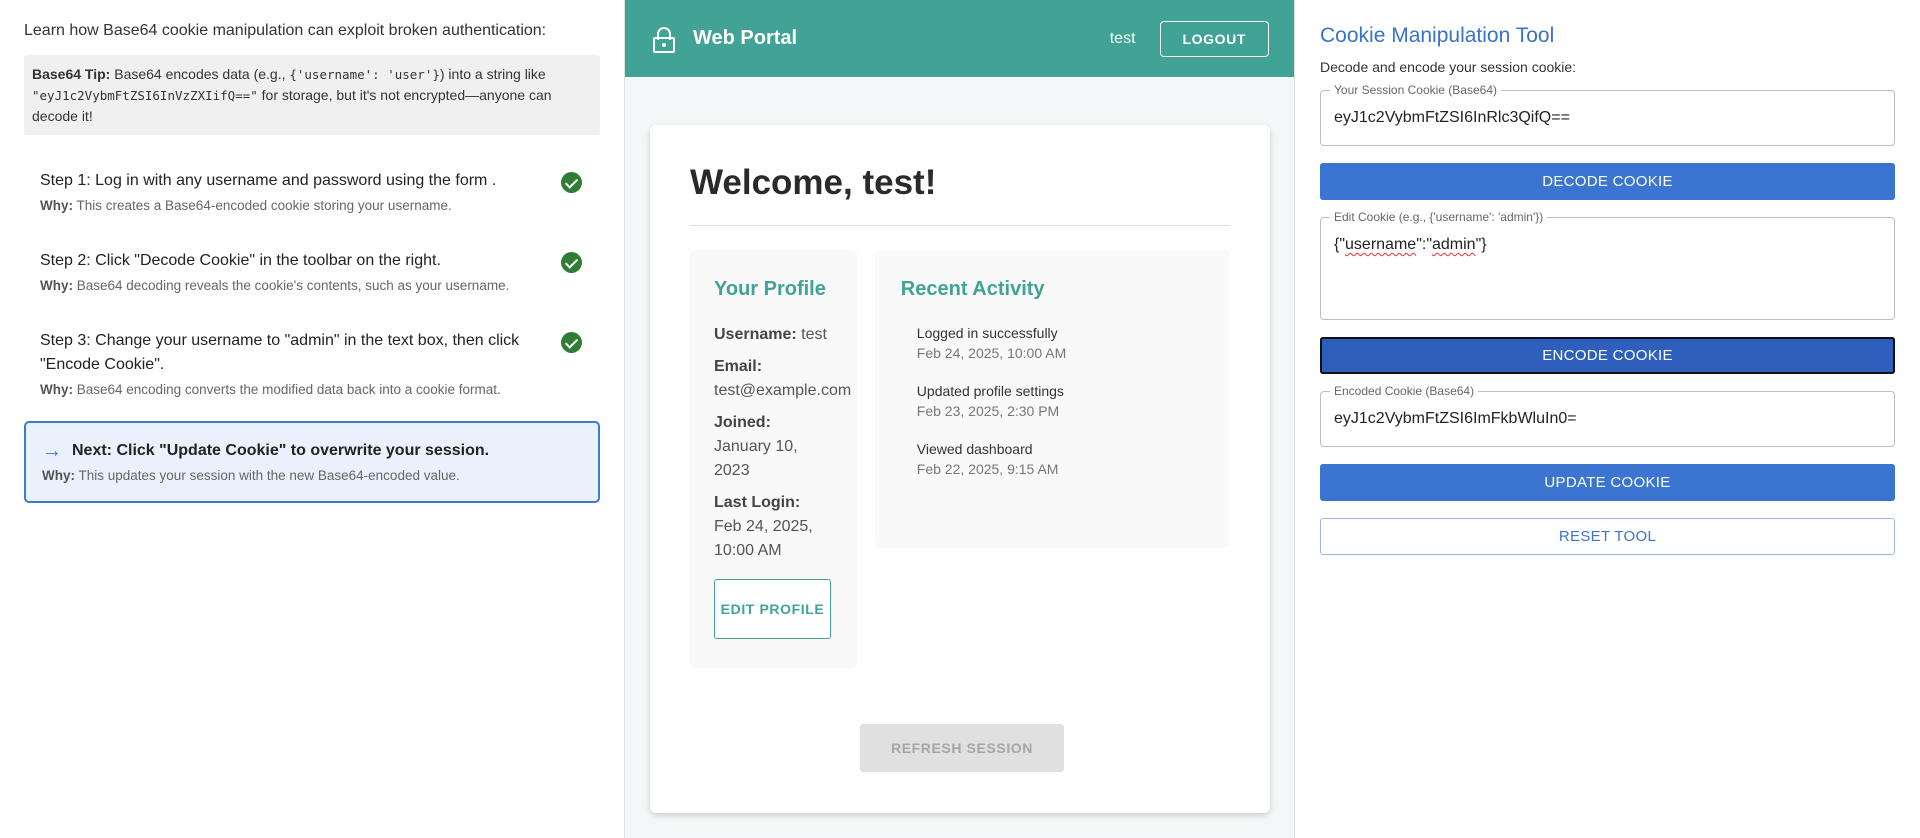 This screenshot has height=838, width=1920. I want to click on json-key: username, so click(1381, 244).